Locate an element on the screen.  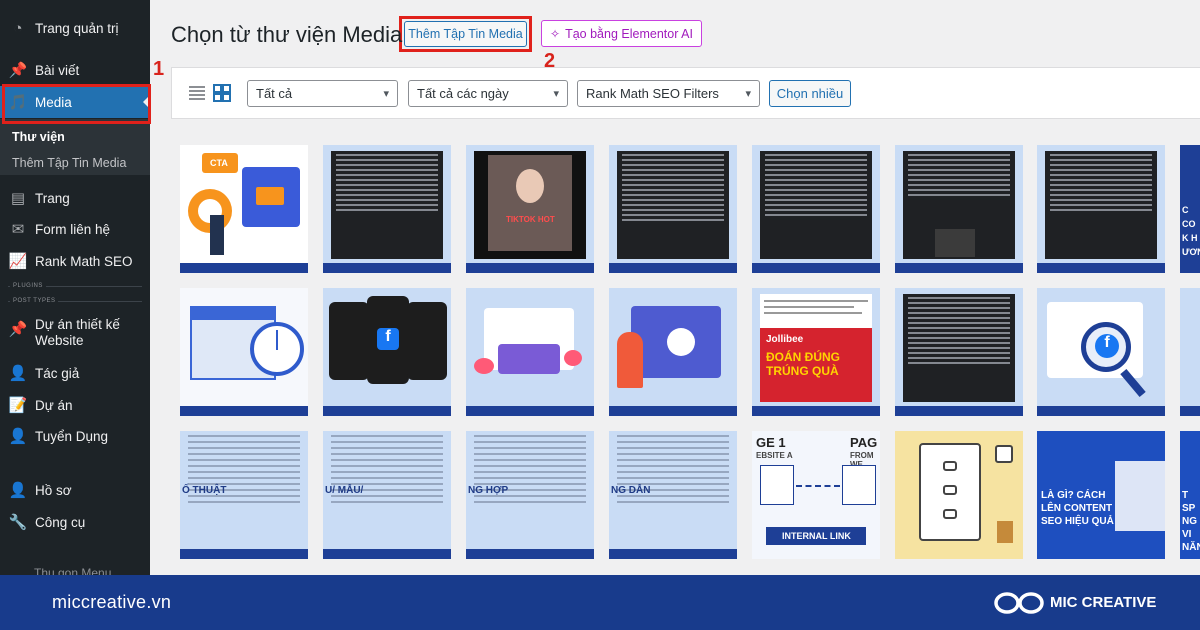
media-thumbnail: NG DẪN is located at coordinates (673, 495).